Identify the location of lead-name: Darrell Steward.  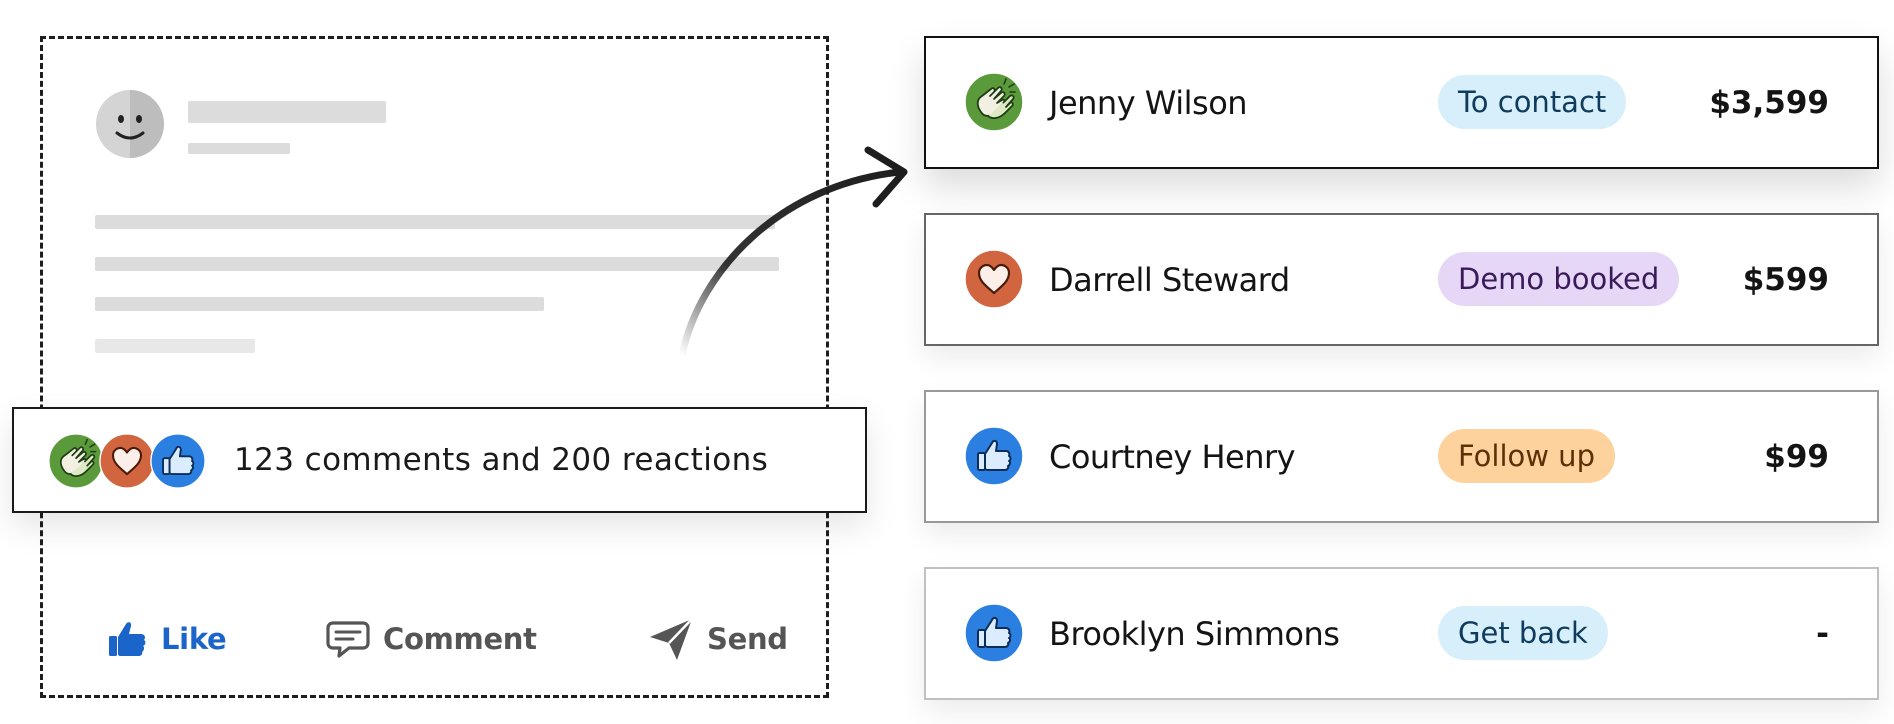
(1169, 279).